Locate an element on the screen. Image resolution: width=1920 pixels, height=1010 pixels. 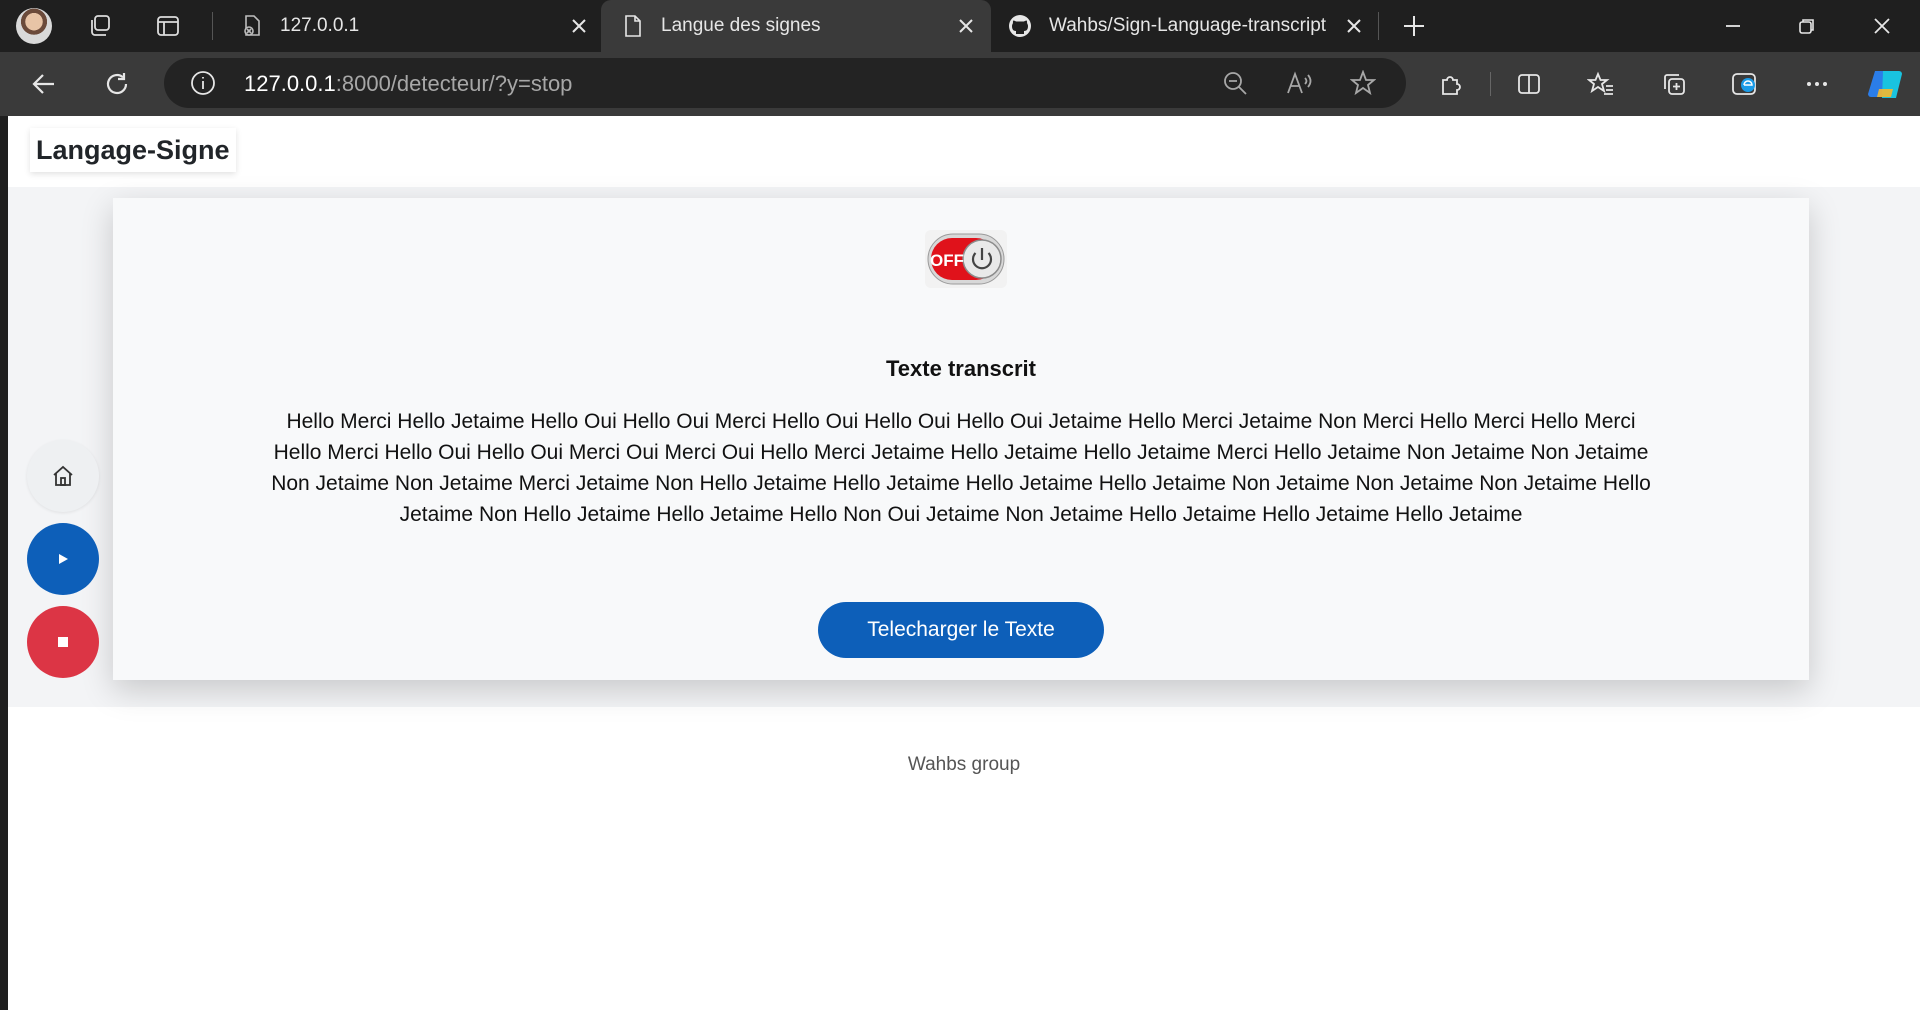
profile-avatar is located at coordinates (34, 26).